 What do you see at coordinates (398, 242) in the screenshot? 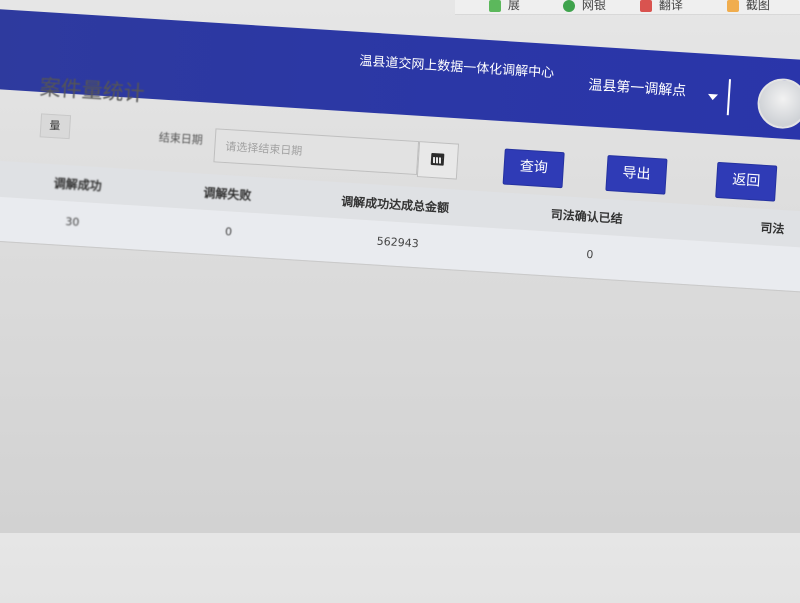
I see `cell-total-amount: 562943` at bounding box center [398, 242].